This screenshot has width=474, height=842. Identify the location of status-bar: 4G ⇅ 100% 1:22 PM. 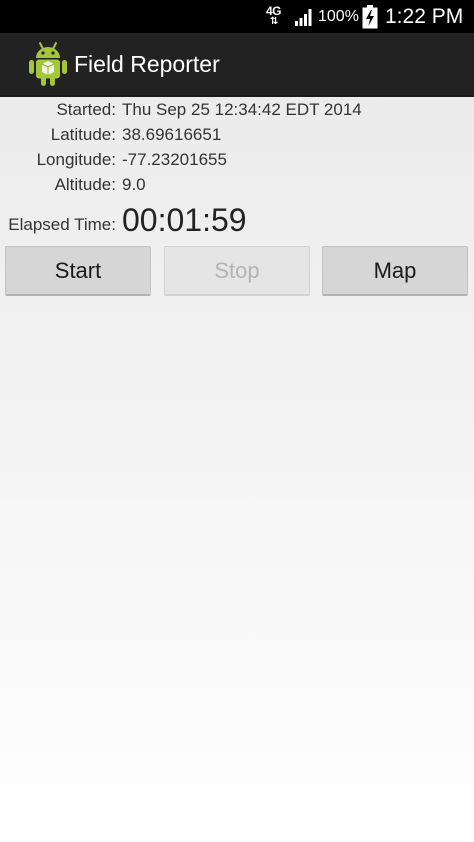
(237, 16).